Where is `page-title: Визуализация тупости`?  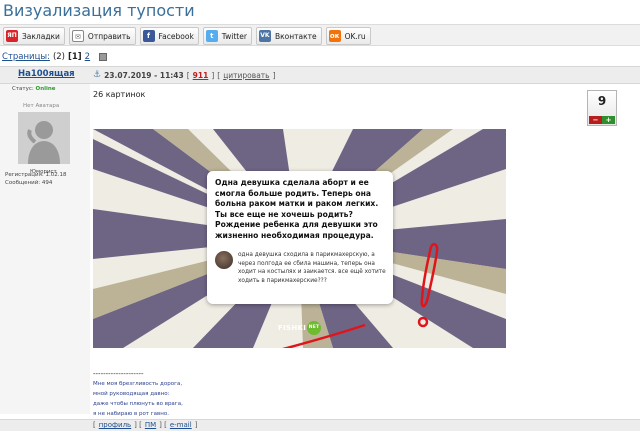
page-title: Визуализация тупости is located at coordinates (99, 10).